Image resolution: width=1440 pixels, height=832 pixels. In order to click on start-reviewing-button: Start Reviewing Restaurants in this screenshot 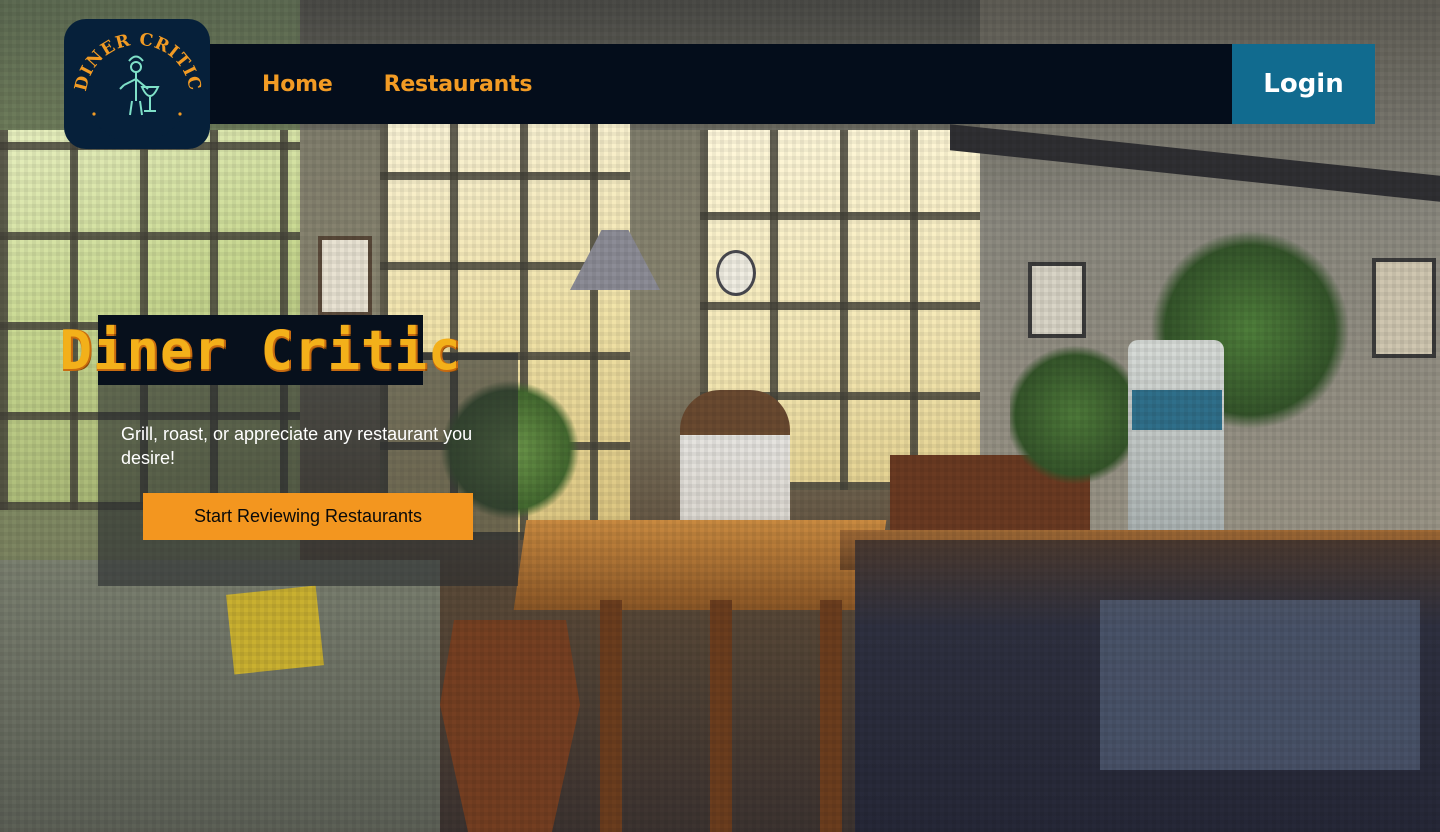, I will do `click(308, 516)`.